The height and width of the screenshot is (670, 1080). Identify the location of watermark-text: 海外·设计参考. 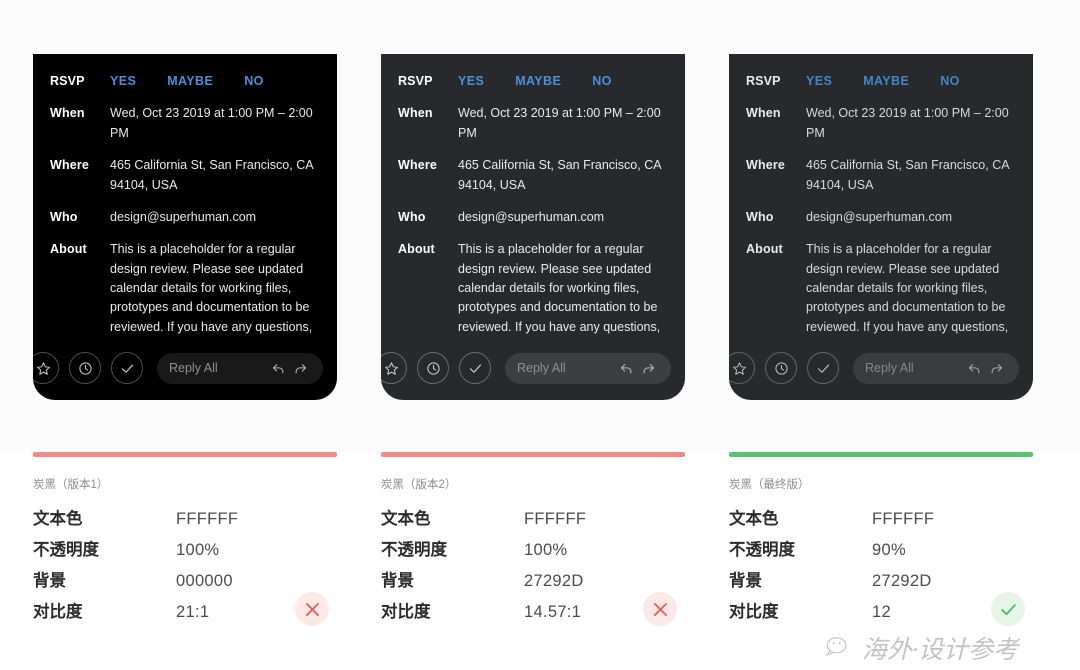
(940, 650).